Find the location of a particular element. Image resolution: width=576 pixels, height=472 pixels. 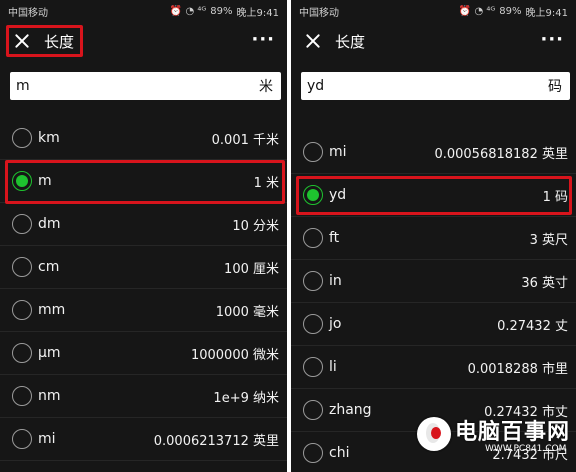

unit-row-mm: mm 1000 毫米 is located at coordinates (143, 310).